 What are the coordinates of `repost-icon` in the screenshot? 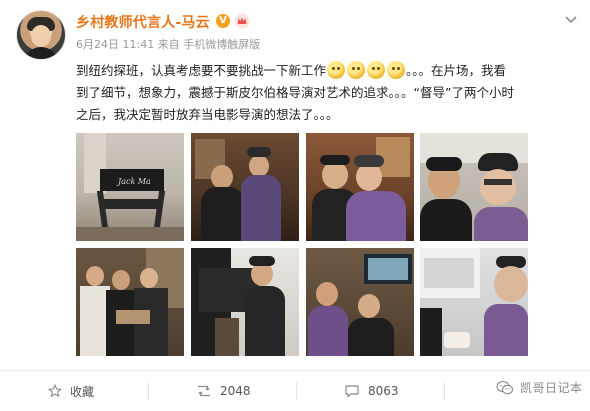 It's located at (204, 391).